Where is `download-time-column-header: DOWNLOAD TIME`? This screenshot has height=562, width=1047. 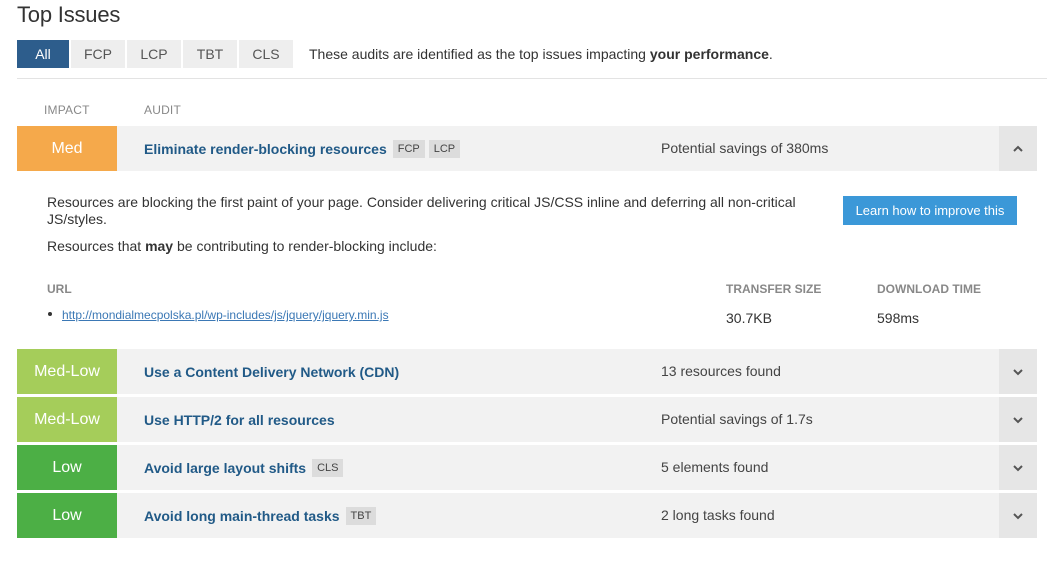
download-time-column-header: DOWNLOAD TIME is located at coordinates (929, 289).